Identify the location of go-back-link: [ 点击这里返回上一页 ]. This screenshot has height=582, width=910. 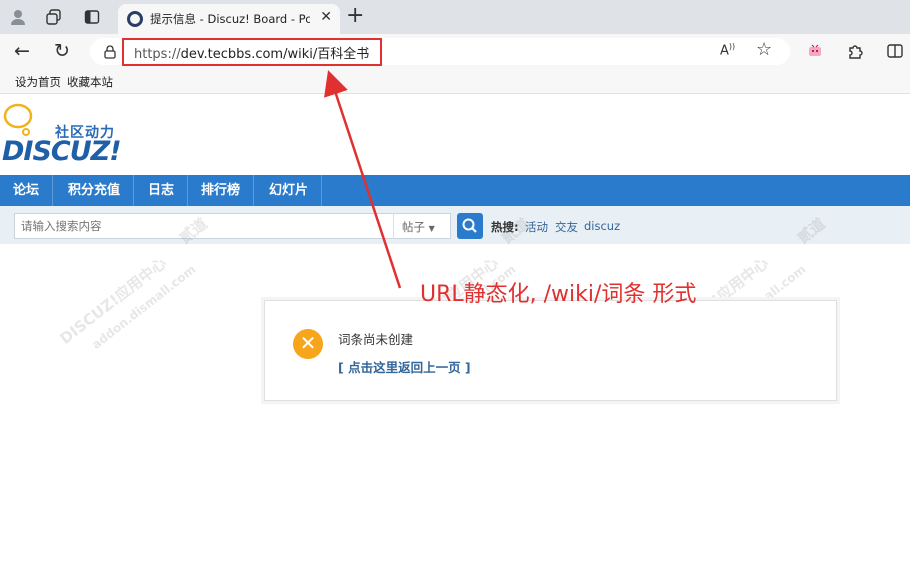
(404, 366).